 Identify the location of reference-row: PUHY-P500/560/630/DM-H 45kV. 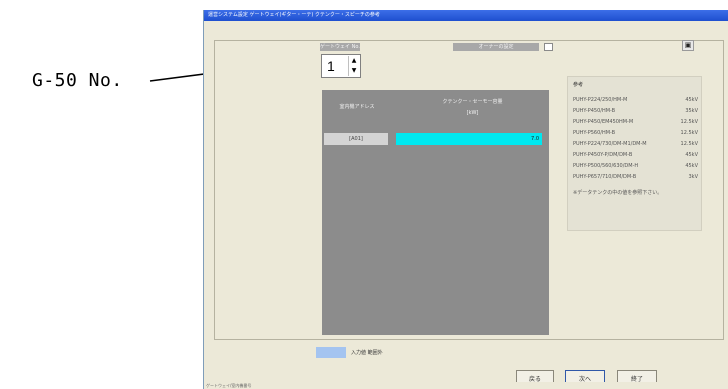
(635, 167).